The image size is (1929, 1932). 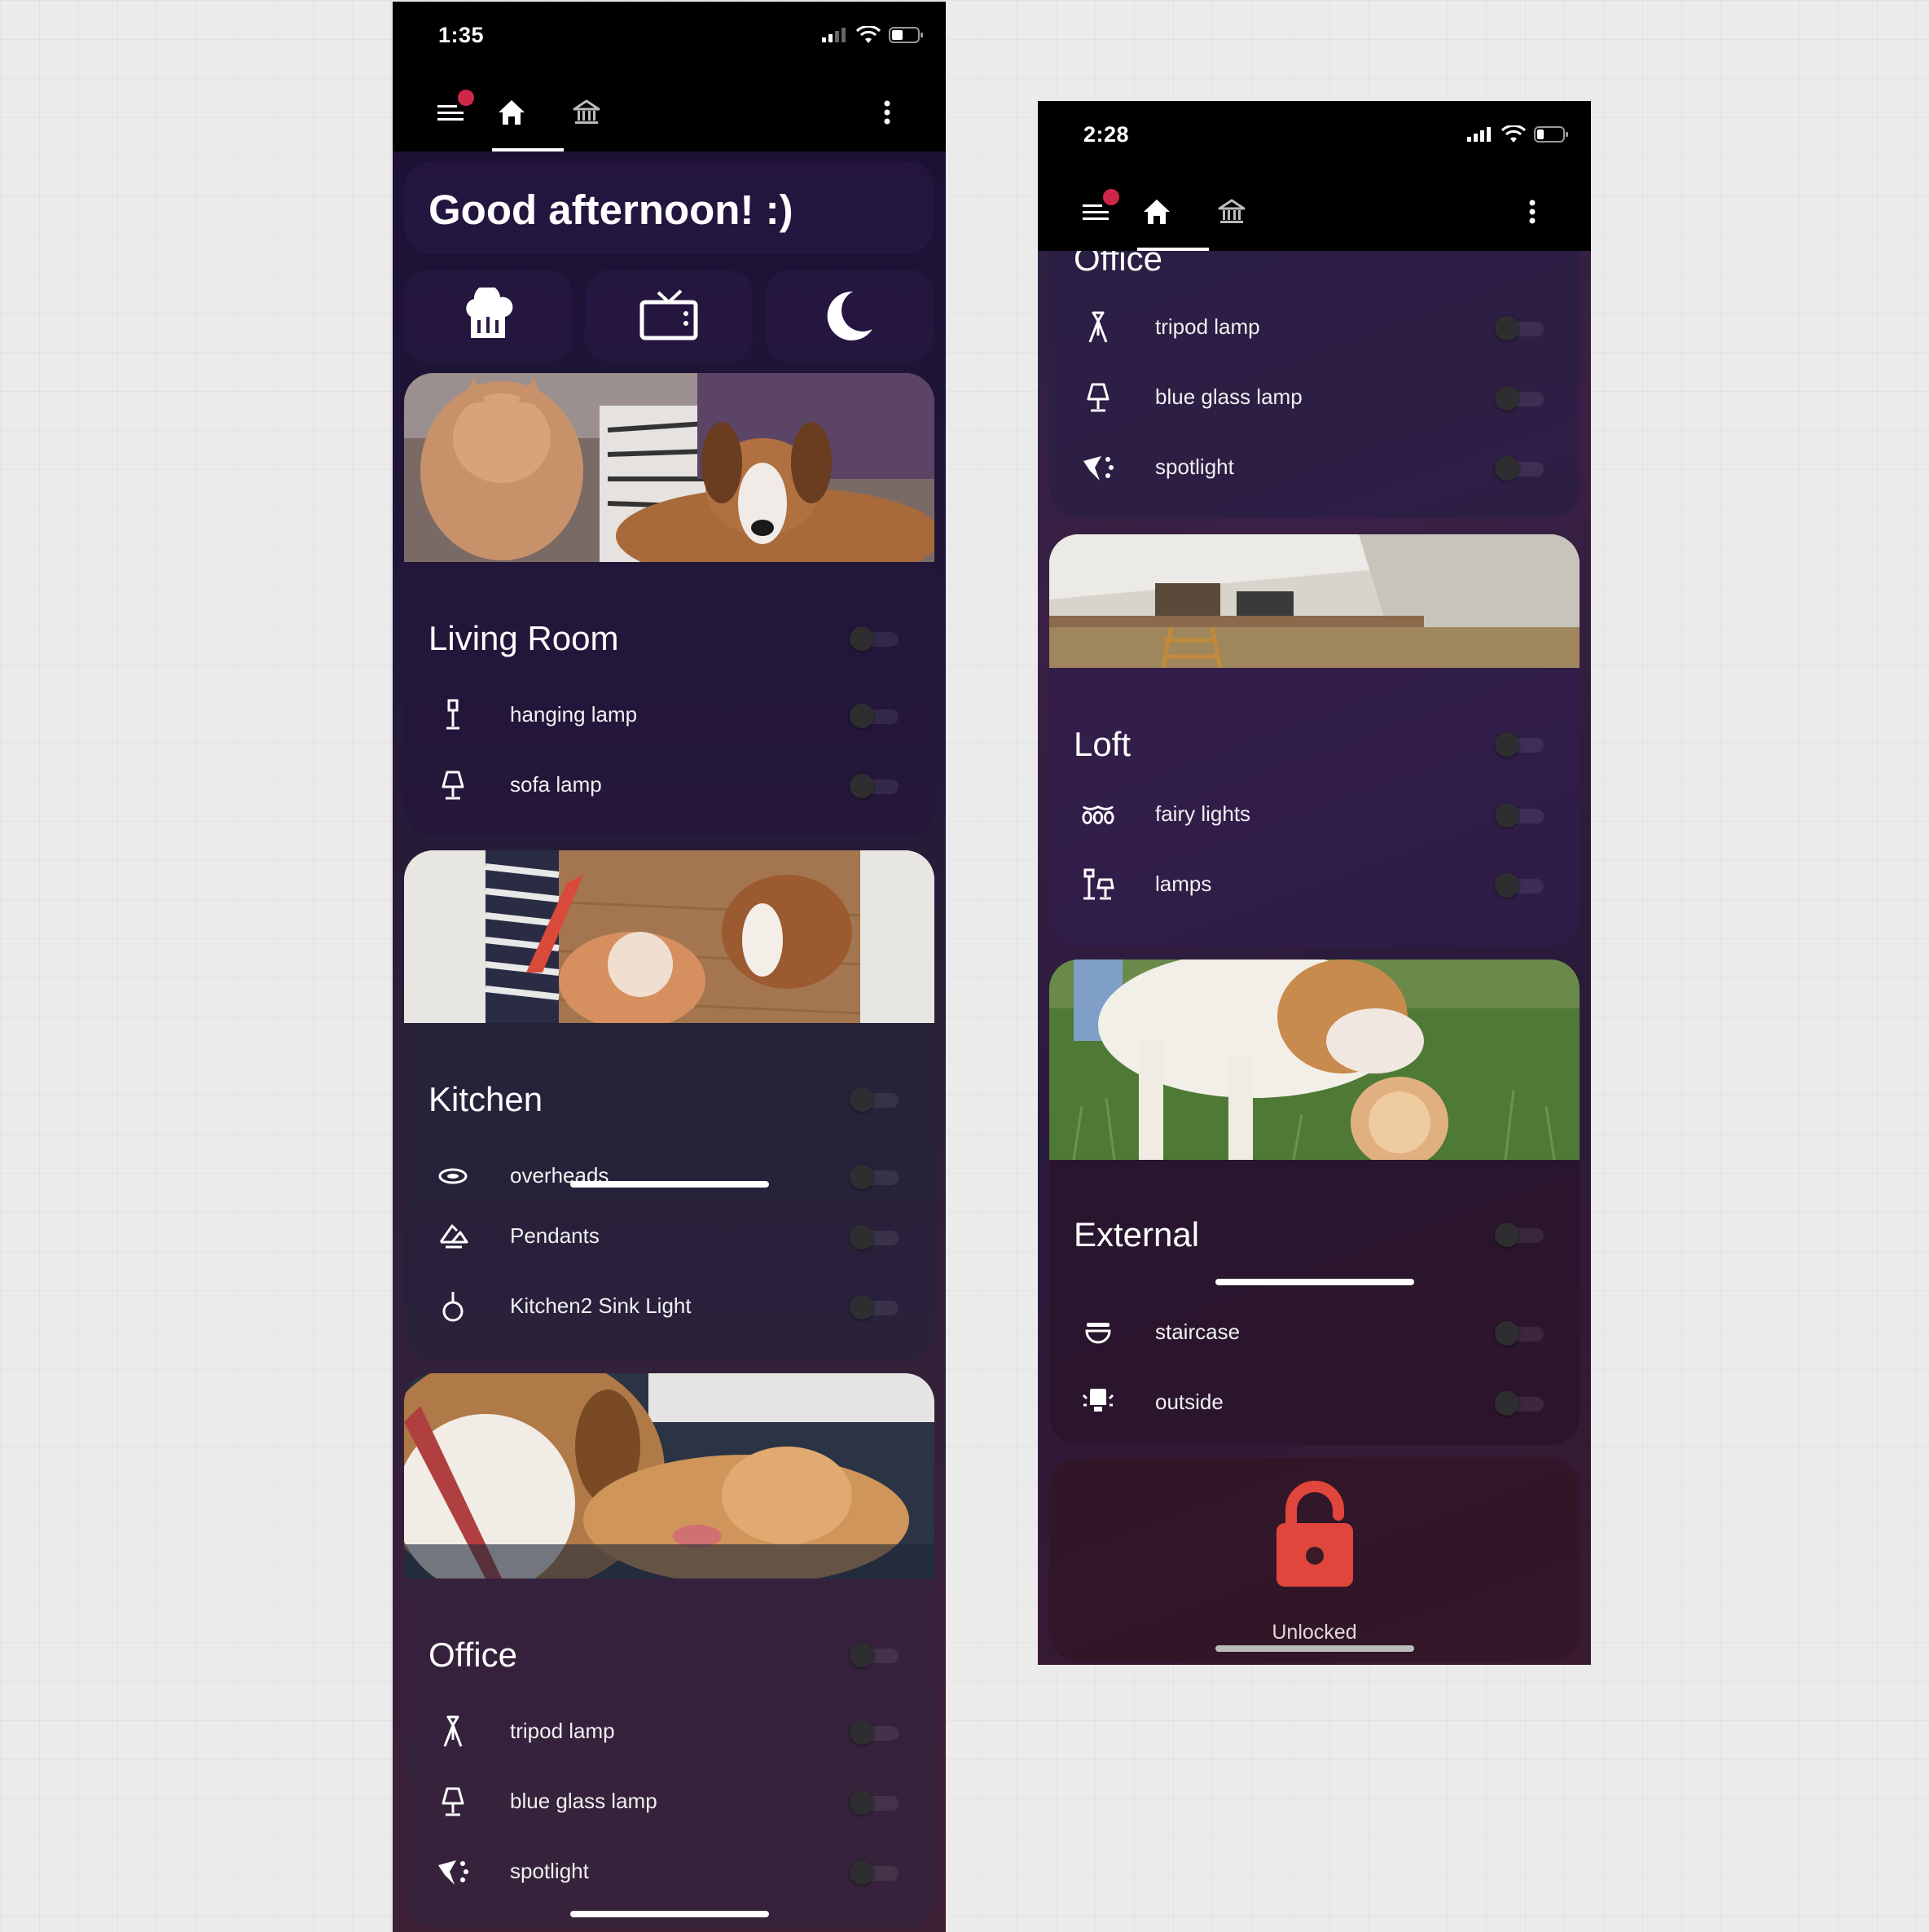 What do you see at coordinates (669, 38) in the screenshot?
I see `status-bar: 1:35` at bounding box center [669, 38].